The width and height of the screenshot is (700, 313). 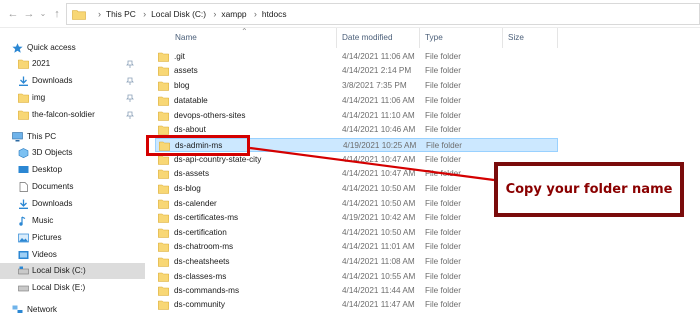 I want to click on nav-label: Desktop, so click(x=47, y=169).